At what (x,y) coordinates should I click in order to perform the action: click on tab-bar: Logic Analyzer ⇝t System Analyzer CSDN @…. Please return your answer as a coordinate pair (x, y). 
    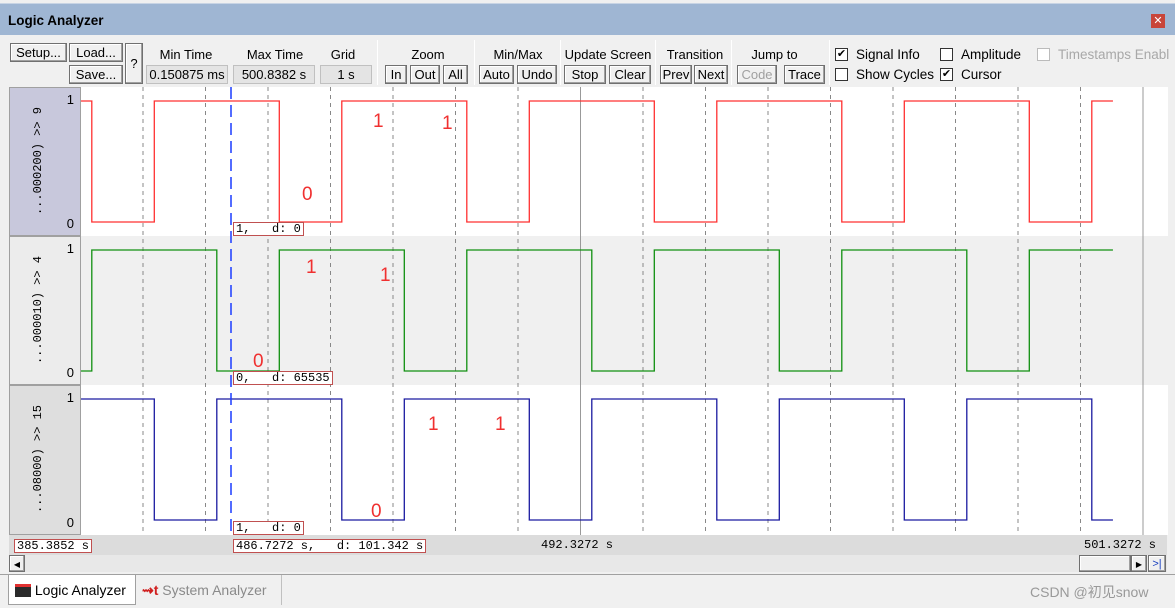
    Looking at the image, I should click on (587, 591).